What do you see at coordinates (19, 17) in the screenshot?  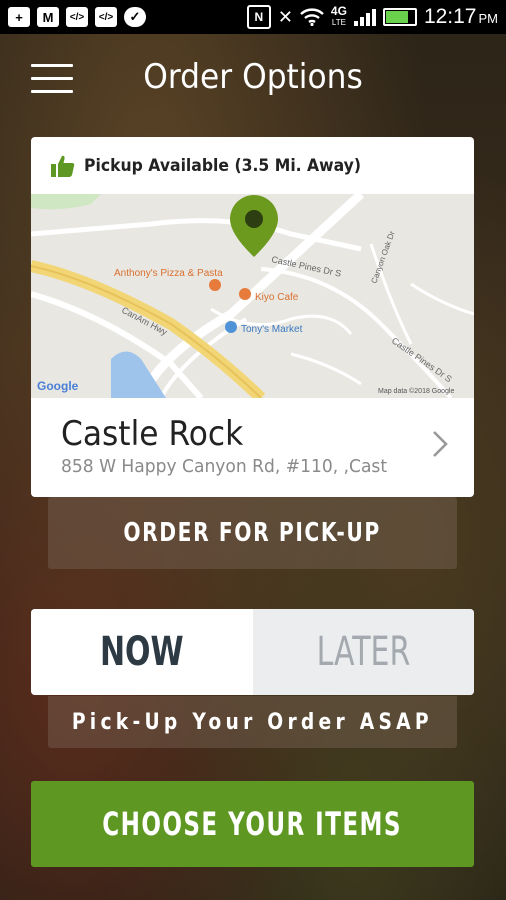 I see `add-icon: +` at bounding box center [19, 17].